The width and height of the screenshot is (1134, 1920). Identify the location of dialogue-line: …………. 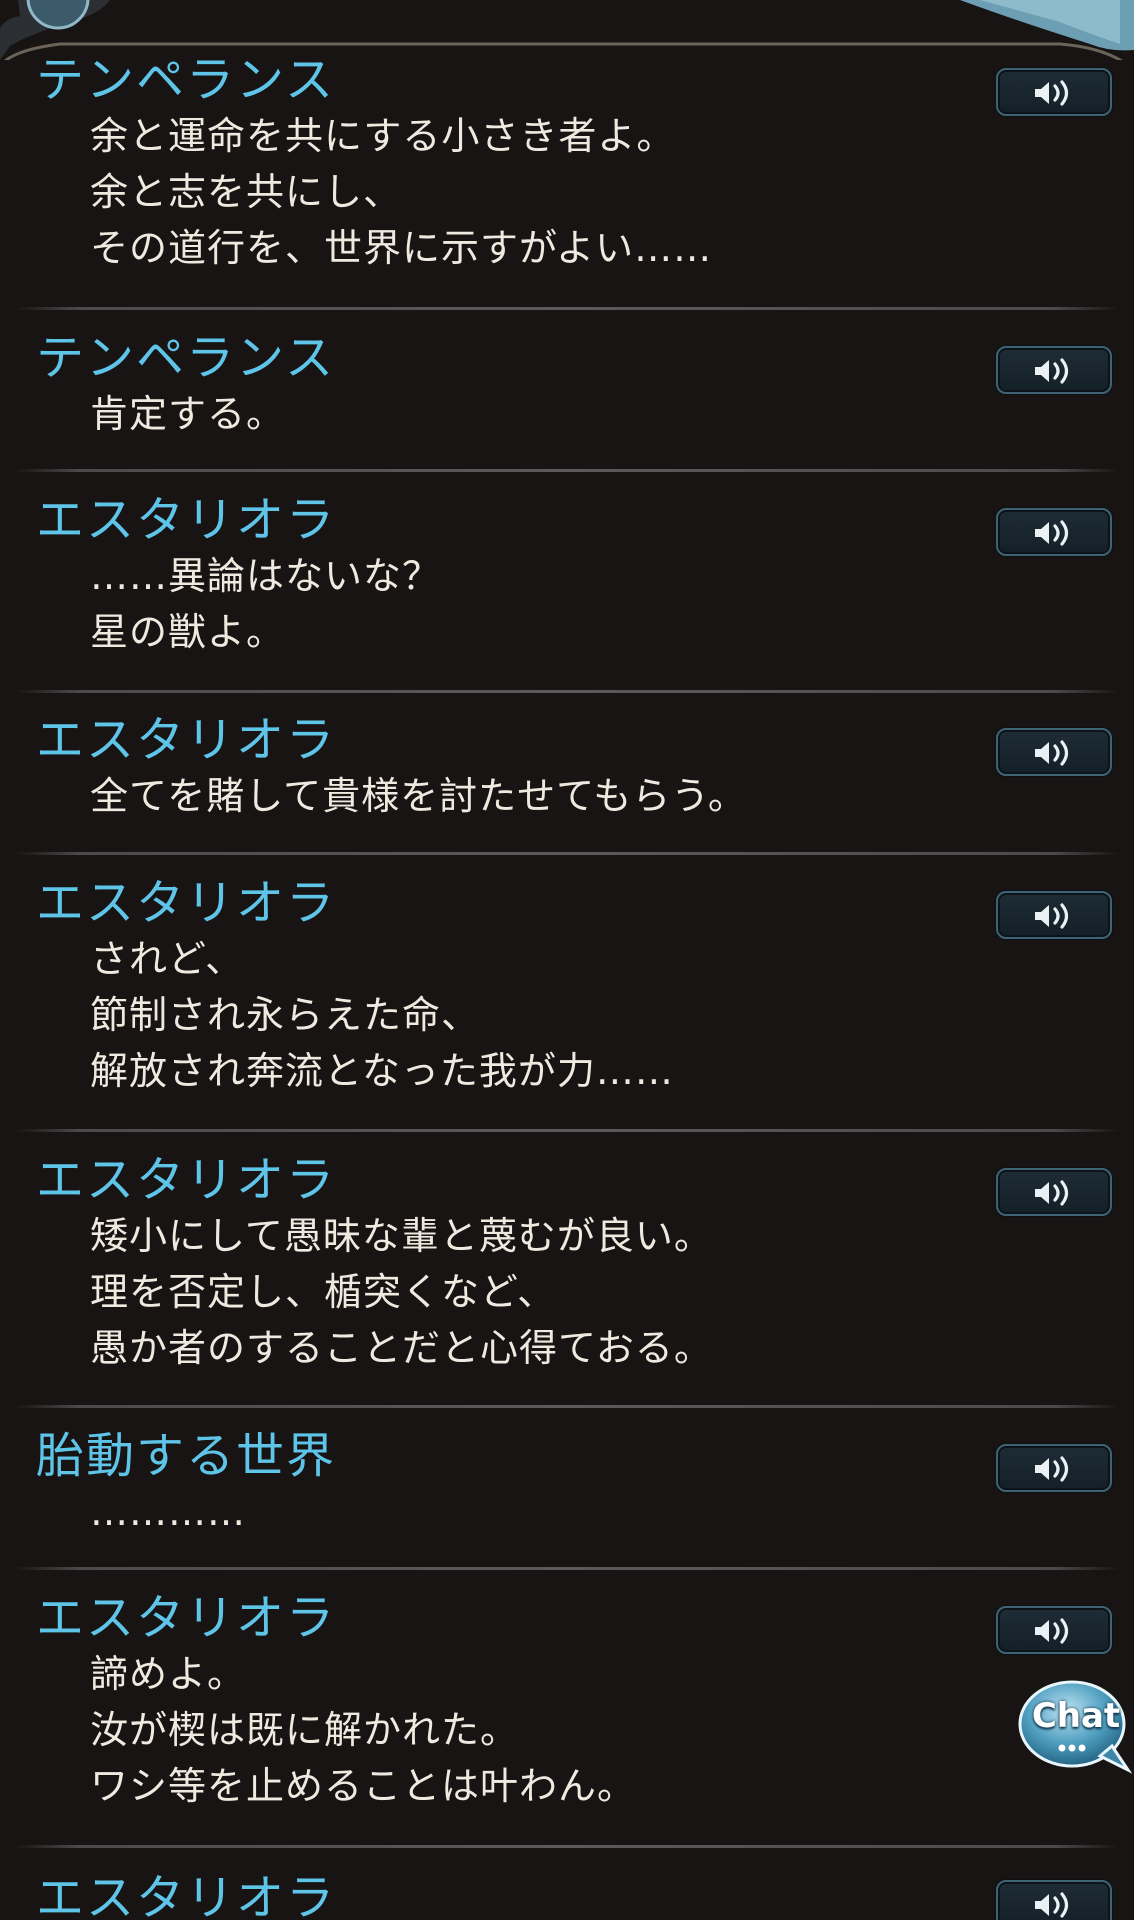
(168, 1512).